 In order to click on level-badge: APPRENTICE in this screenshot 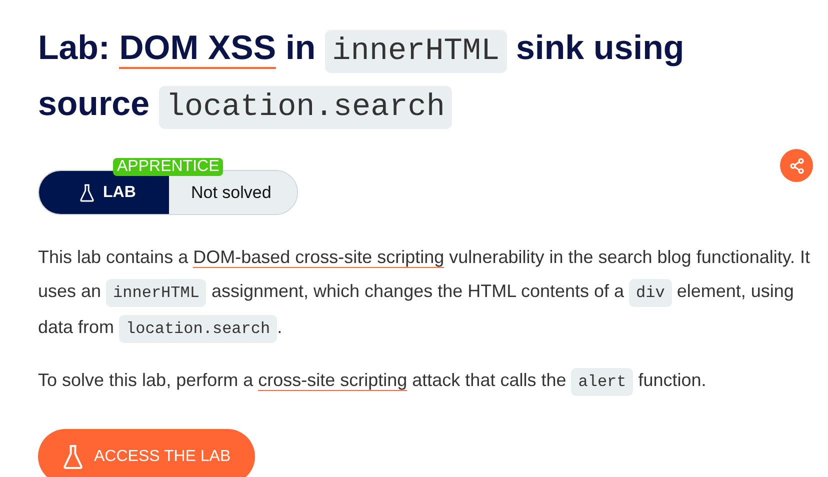, I will do `click(168, 167)`.